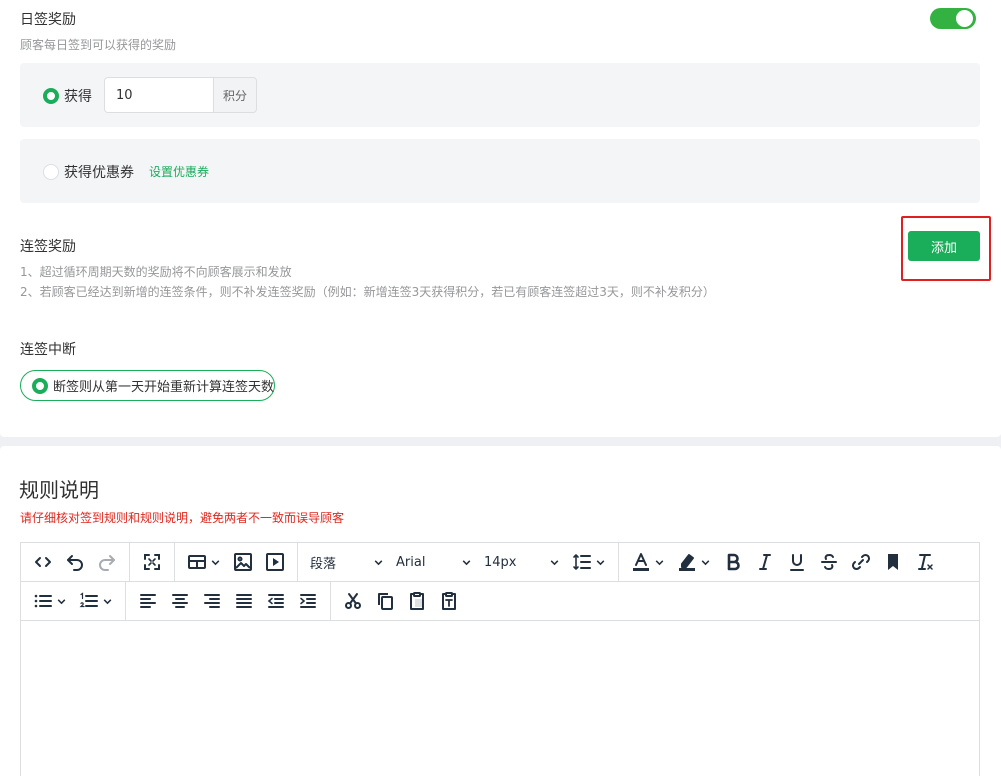 The height and width of the screenshot is (776, 1001). What do you see at coordinates (48, 350) in the screenshot?
I see `streak-break-title: 连签中断` at bounding box center [48, 350].